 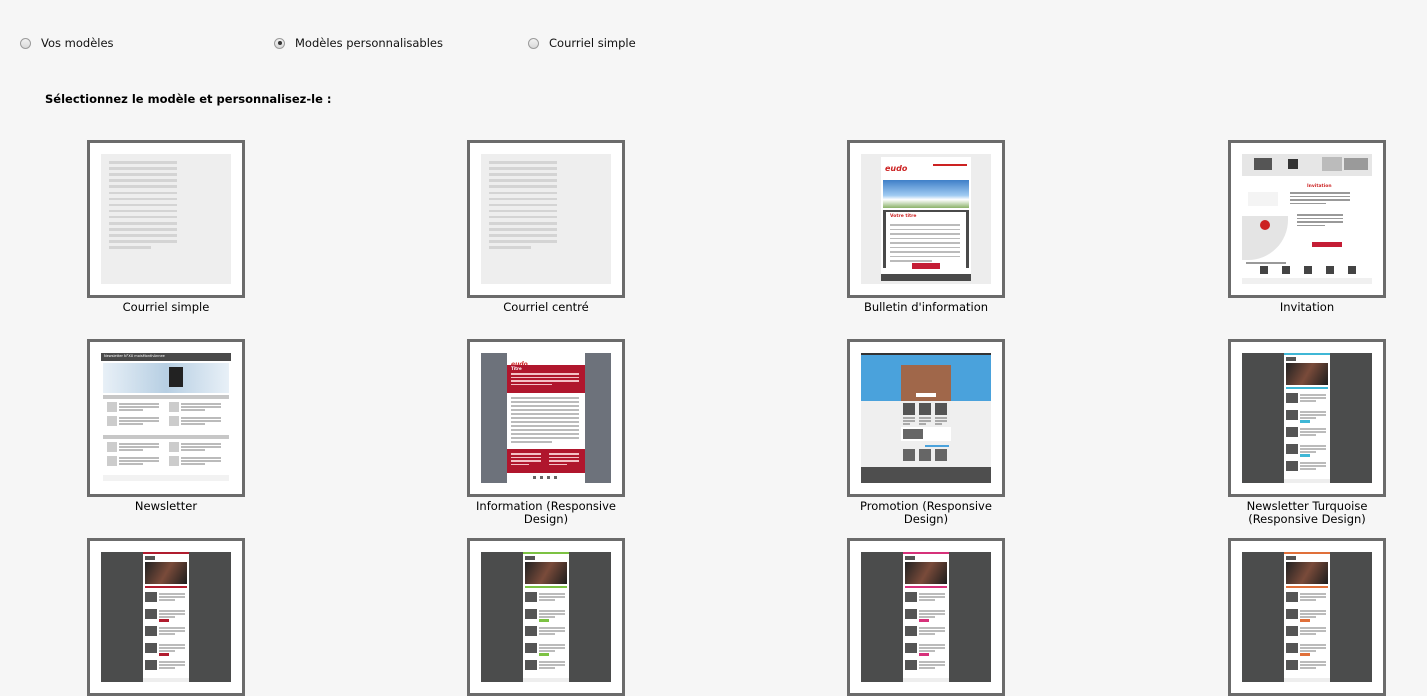 I want to click on radio-vos-modeles: Vos modèles, so click(x=67, y=43).